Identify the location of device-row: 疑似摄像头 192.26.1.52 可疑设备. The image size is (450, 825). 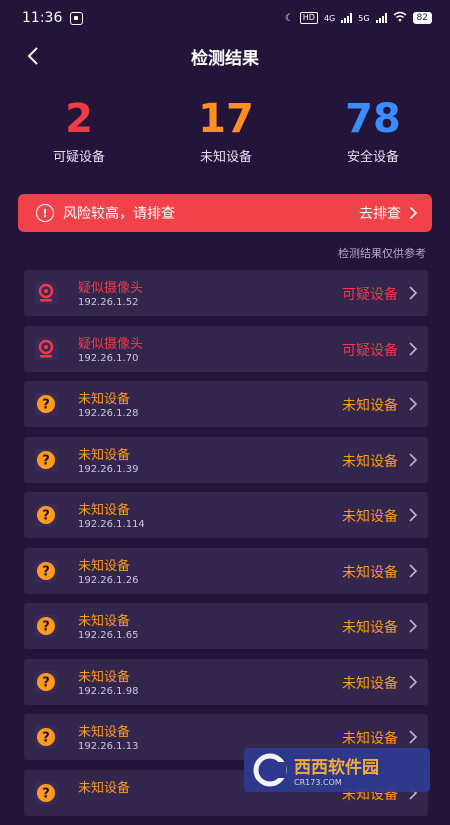
(226, 293).